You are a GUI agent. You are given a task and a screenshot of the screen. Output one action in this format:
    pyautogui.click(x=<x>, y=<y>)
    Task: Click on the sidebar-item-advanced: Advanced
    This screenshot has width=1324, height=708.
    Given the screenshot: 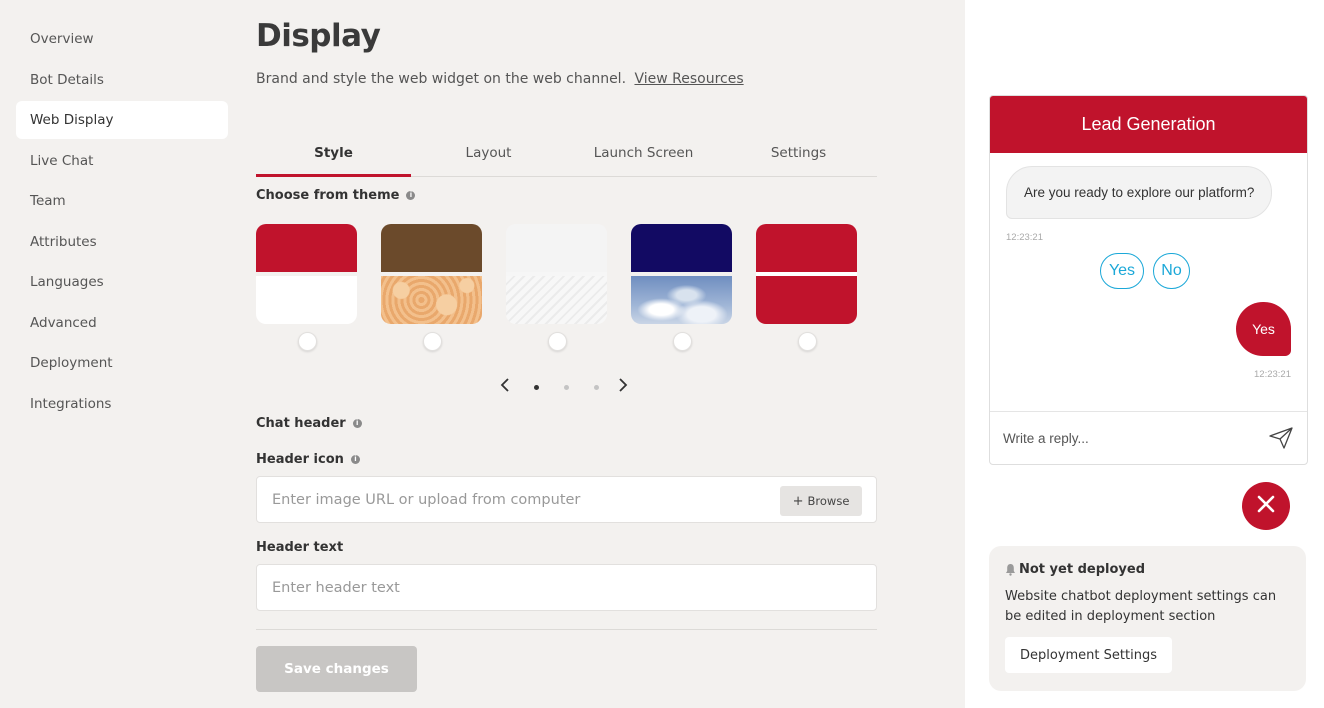 What is the action you would take?
    pyautogui.click(x=122, y=323)
    